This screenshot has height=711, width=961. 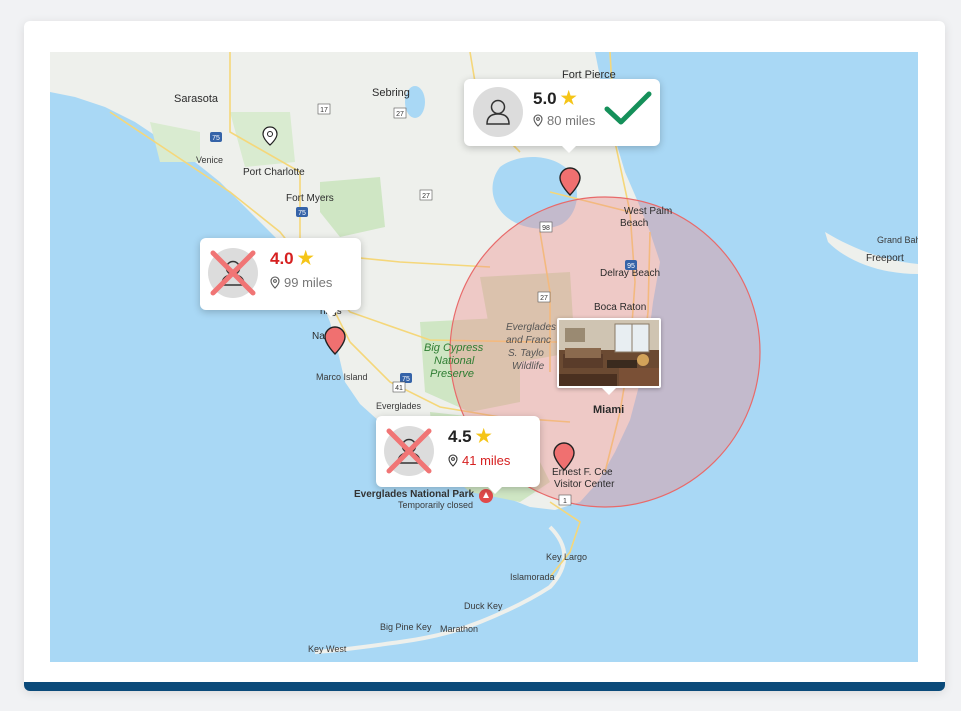 What do you see at coordinates (566, 557) in the screenshot?
I see `label-key-largo: Key Largo` at bounding box center [566, 557].